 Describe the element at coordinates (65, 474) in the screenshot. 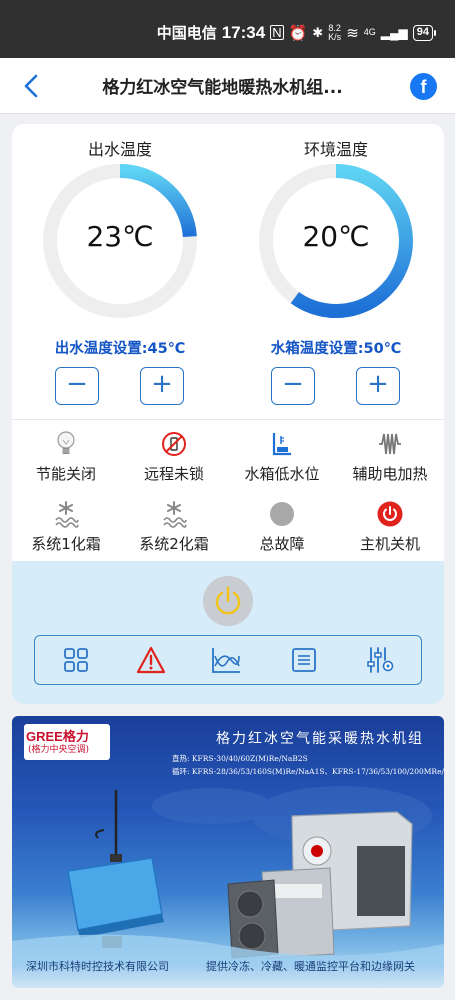

I see `status-label: 节能关闭` at that location.